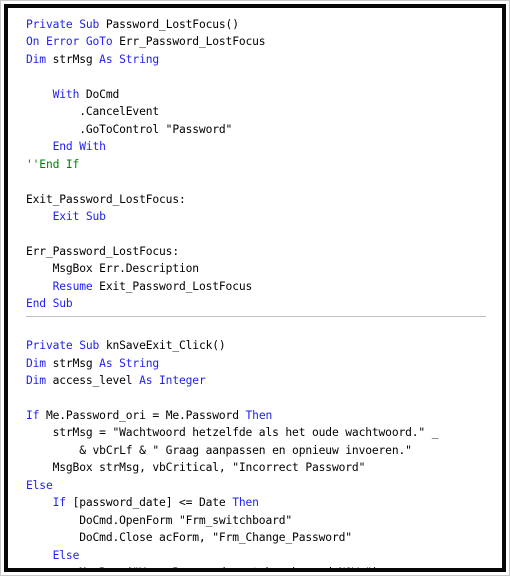  I want to click on code-line: If [password_date] <= Date Then, so click(261, 502).